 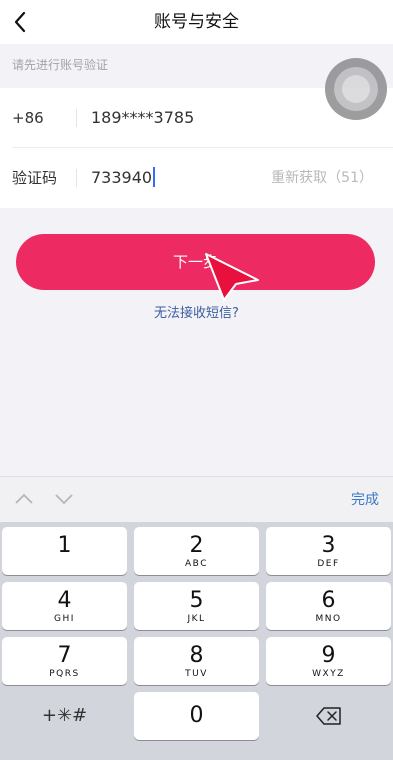 What do you see at coordinates (60, 65) in the screenshot?
I see `verification-hint: 请先进行账号验证` at bounding box center [60, 65].